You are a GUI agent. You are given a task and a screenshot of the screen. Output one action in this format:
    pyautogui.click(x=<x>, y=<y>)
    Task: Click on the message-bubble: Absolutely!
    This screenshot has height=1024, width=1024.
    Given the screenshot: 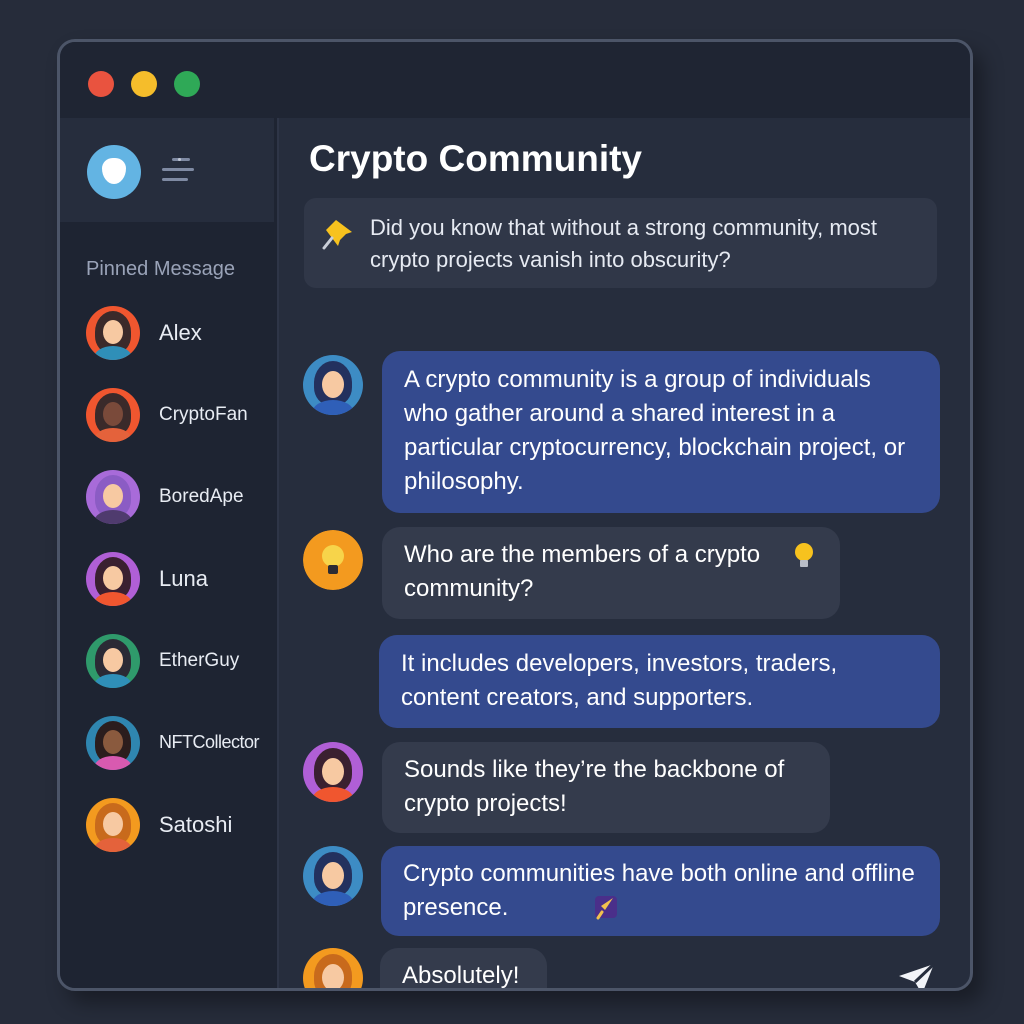 What is the action you would take?
    pyautogui.click(x=463, y=968)
    